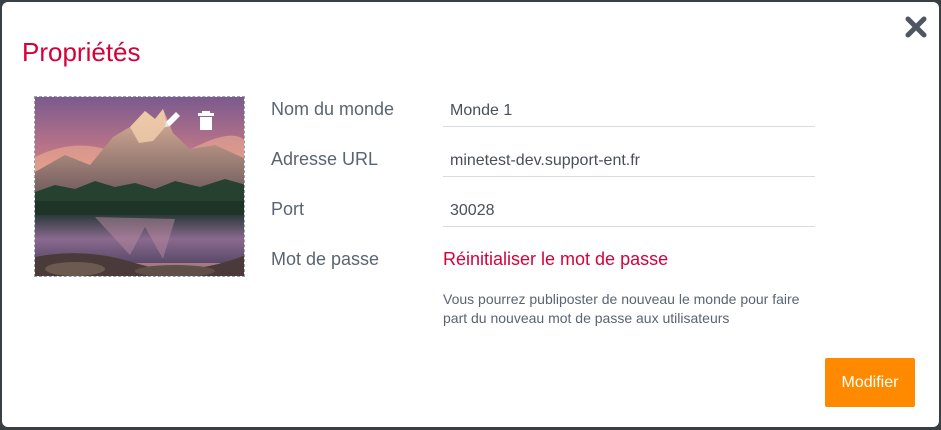 The height and width of the screenshot is (430, 941). Describe the element at coordinates (555, 259) in the screenshot. I see `reset-password-link: Réinitialiser le mot de passe` at that location.